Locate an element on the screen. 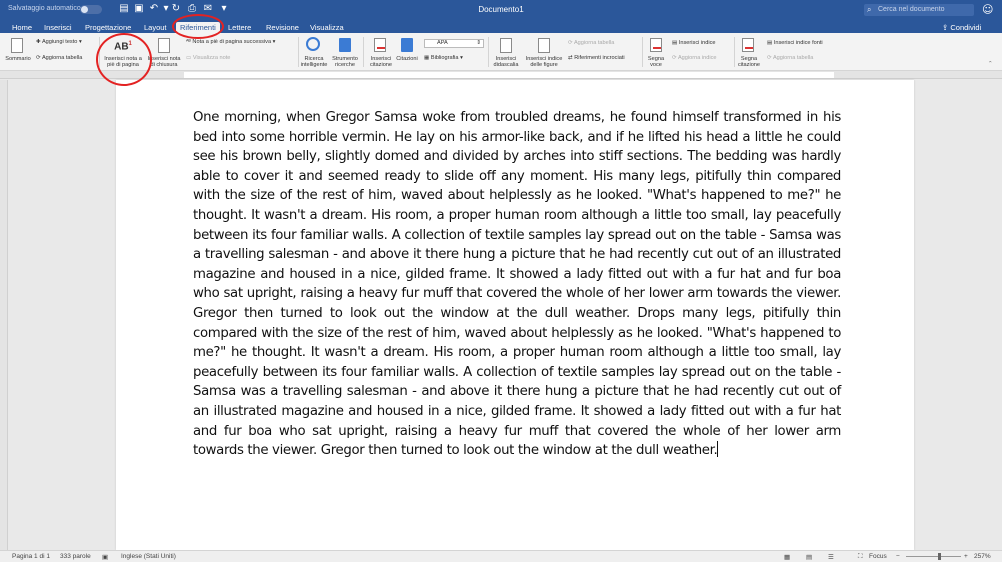  style-select-value: APA is located at coordinates (442, 43).